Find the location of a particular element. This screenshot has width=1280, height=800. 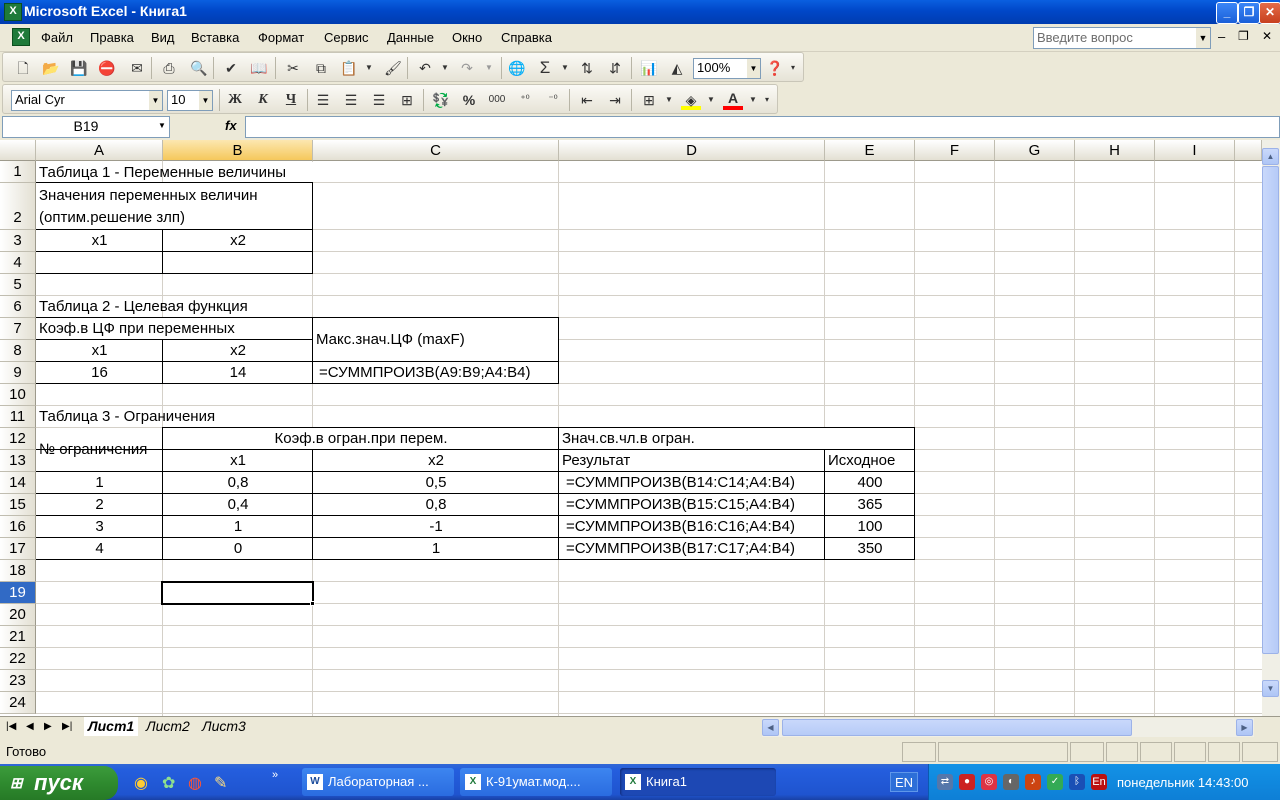

quicklaunch-more-icon: » is located at coordinates (275, 775).